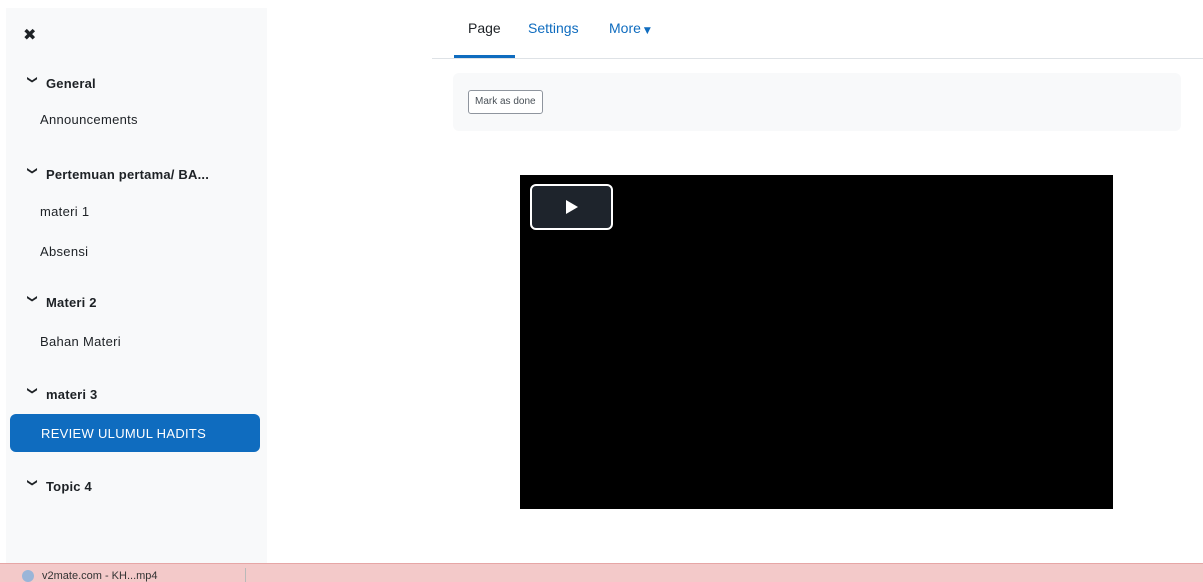 Image resolution: width=1203 pixels, height=582 pixels. I want to click on active-tab-indicator, so click(484, 56).